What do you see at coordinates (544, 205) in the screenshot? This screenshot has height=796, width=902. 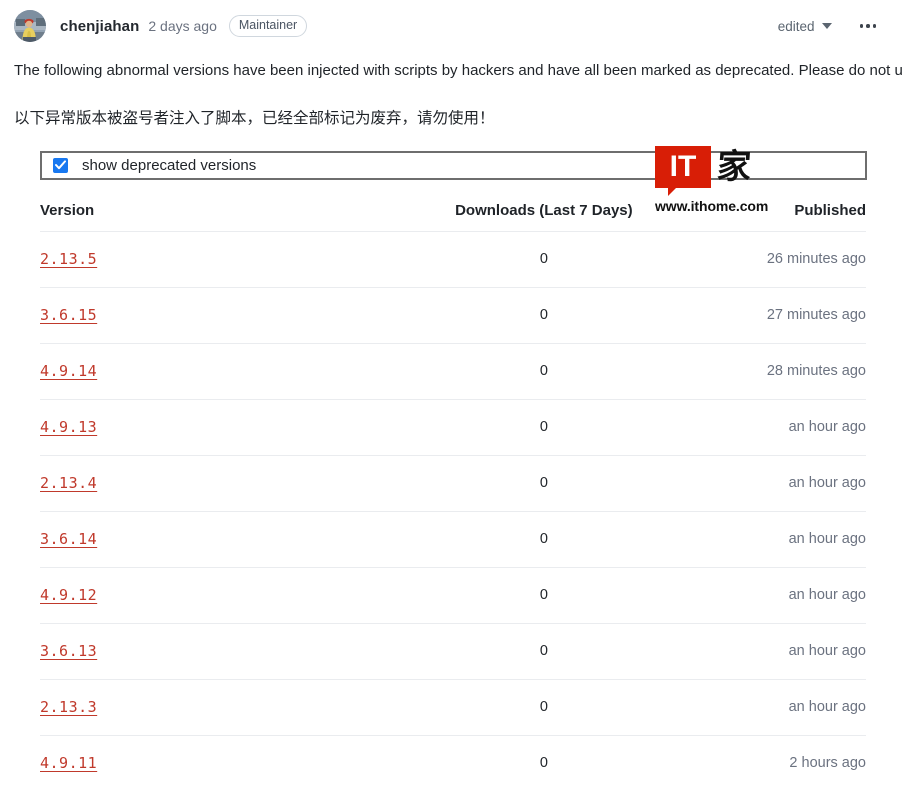 I see `column-header-downloads: Downloads (Last 7 Days)` at bounding box center [544, 205].